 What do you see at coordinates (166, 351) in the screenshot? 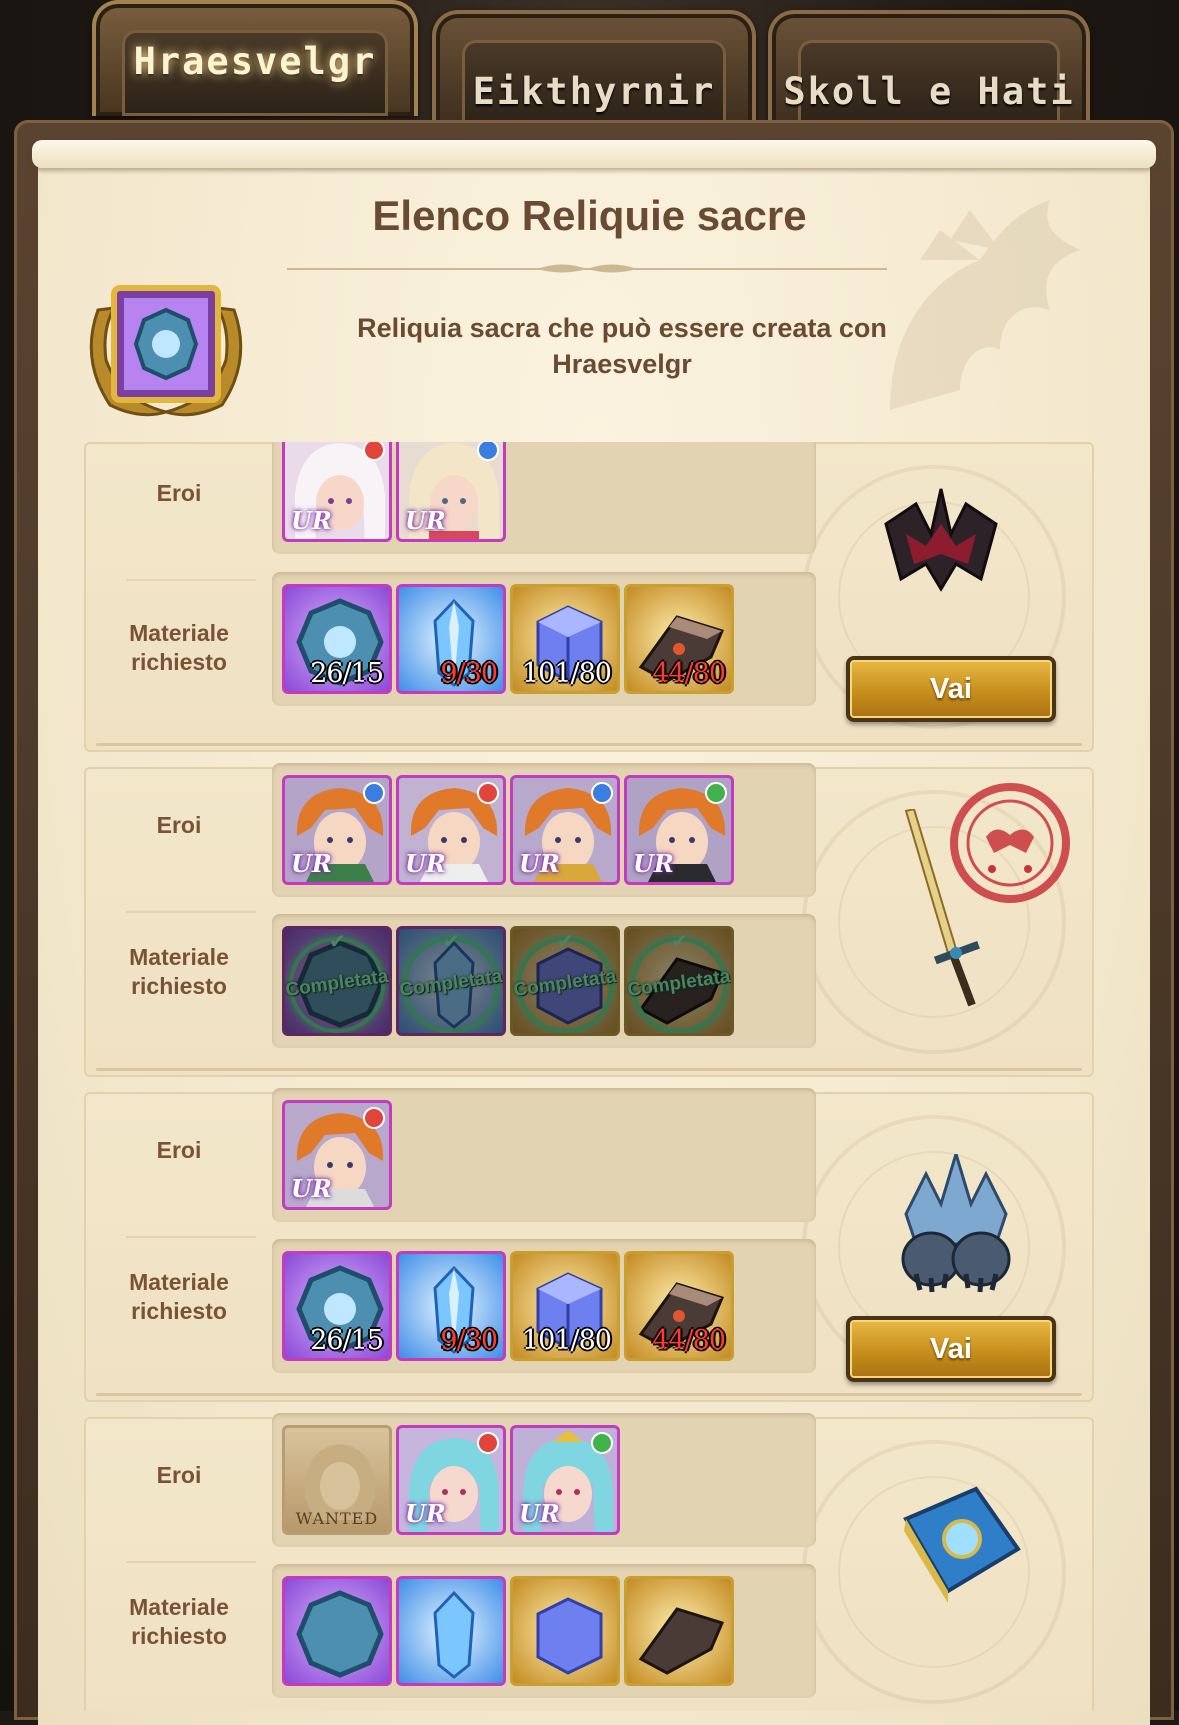
I see `relic-emblem-icon` at bounding box center [166, 351].